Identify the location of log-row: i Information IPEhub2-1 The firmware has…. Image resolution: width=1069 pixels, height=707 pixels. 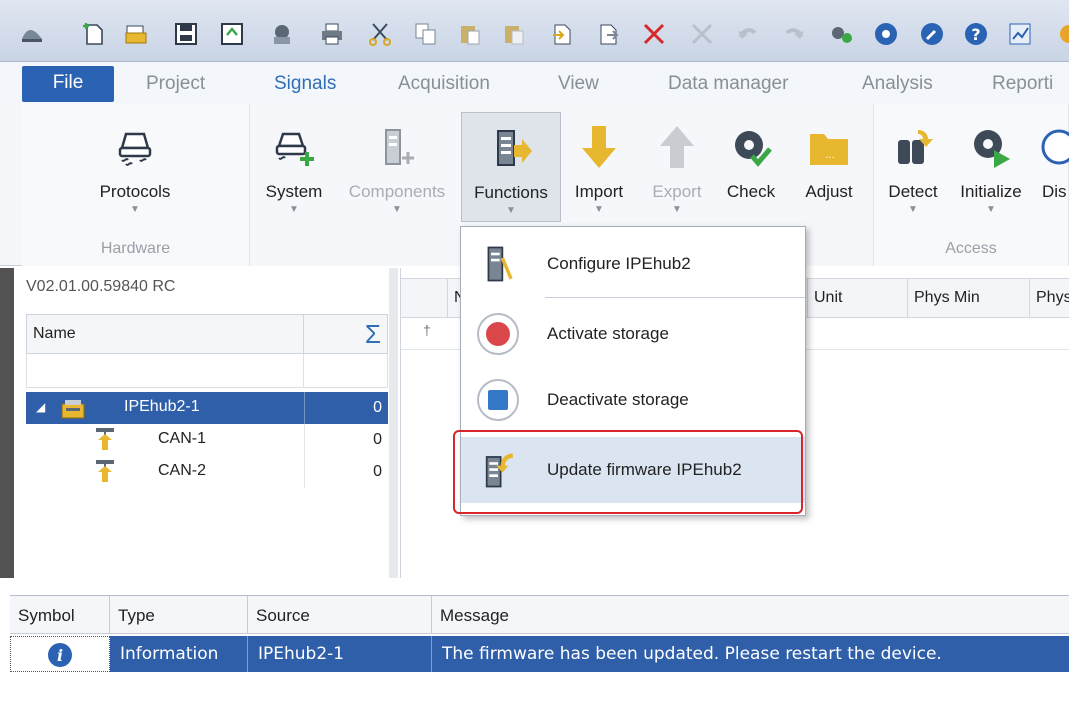
(539, 654).